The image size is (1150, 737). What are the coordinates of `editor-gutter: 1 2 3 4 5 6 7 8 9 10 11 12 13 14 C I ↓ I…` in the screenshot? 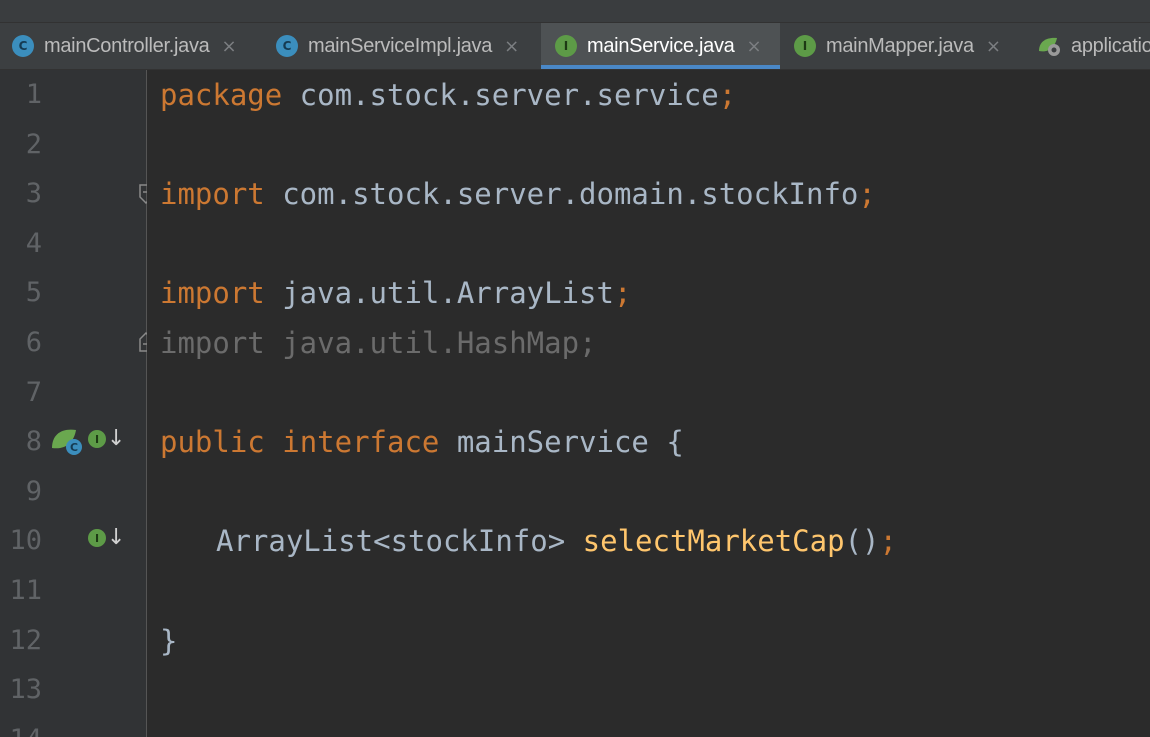 It's located at (73, 403).